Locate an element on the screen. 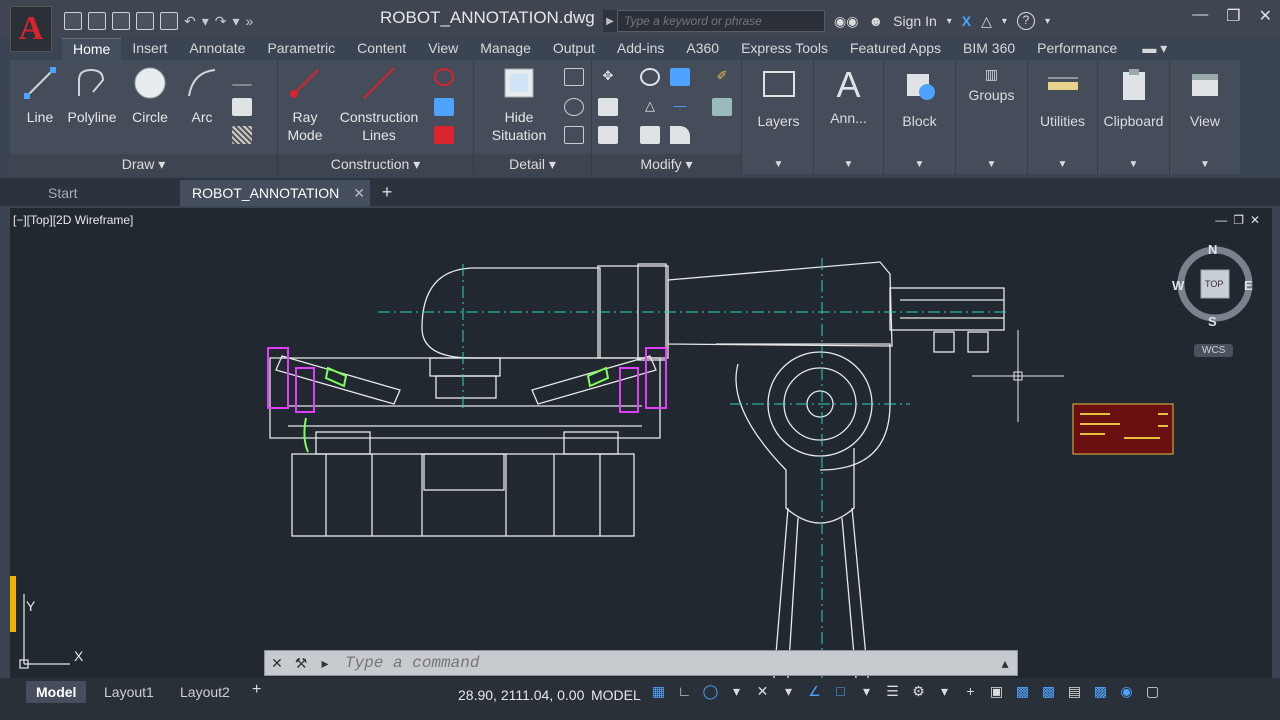  a360-dropdown-icon: ▾ is located at coordinates (1004, 21).